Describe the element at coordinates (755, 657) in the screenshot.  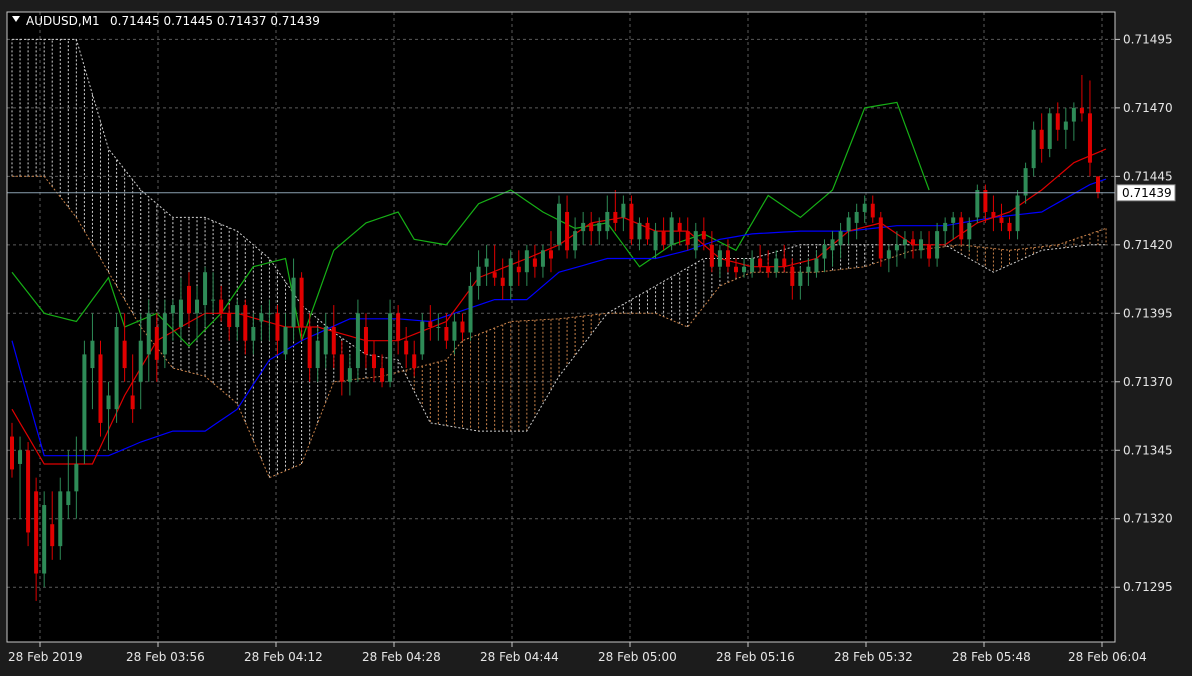
I see `time-tick-label: 28 Feb 05:16` at that location.